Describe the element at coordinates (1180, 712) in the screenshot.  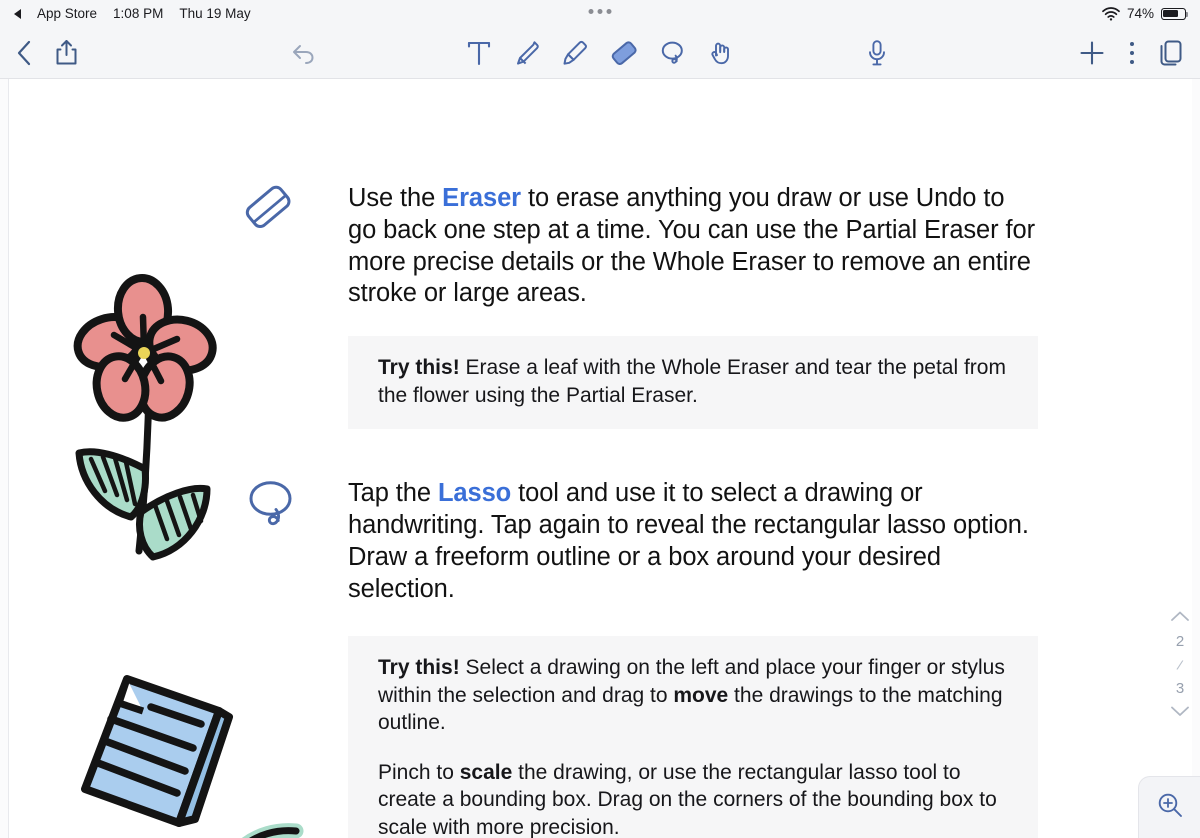
I see `chevron-down-icon` at that location.